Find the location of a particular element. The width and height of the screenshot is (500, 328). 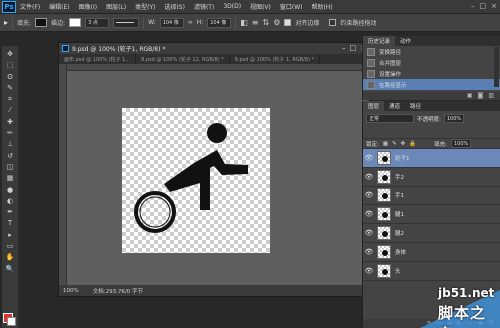

settings-gear-icon: ⚙ is located at coordinates (276, 22).